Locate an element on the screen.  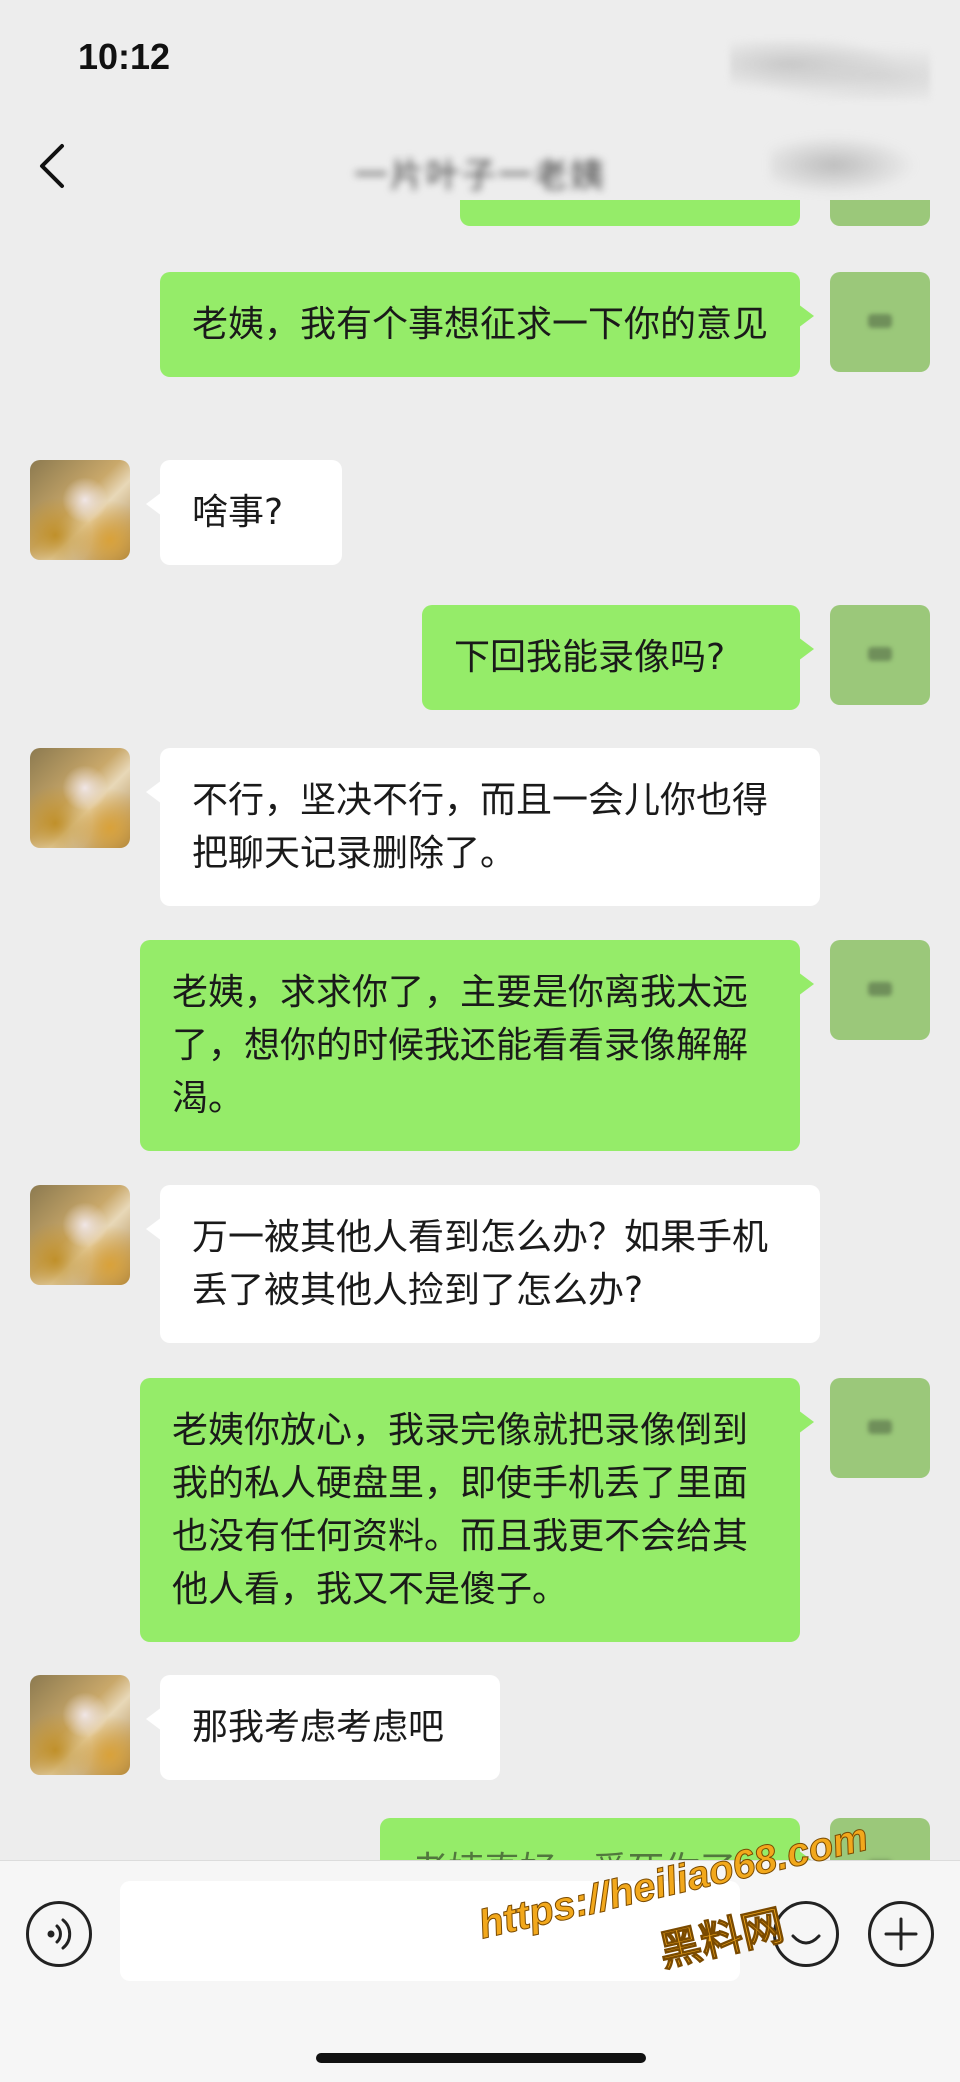
status-time: 10:12 is located at coordinates (124, 56).